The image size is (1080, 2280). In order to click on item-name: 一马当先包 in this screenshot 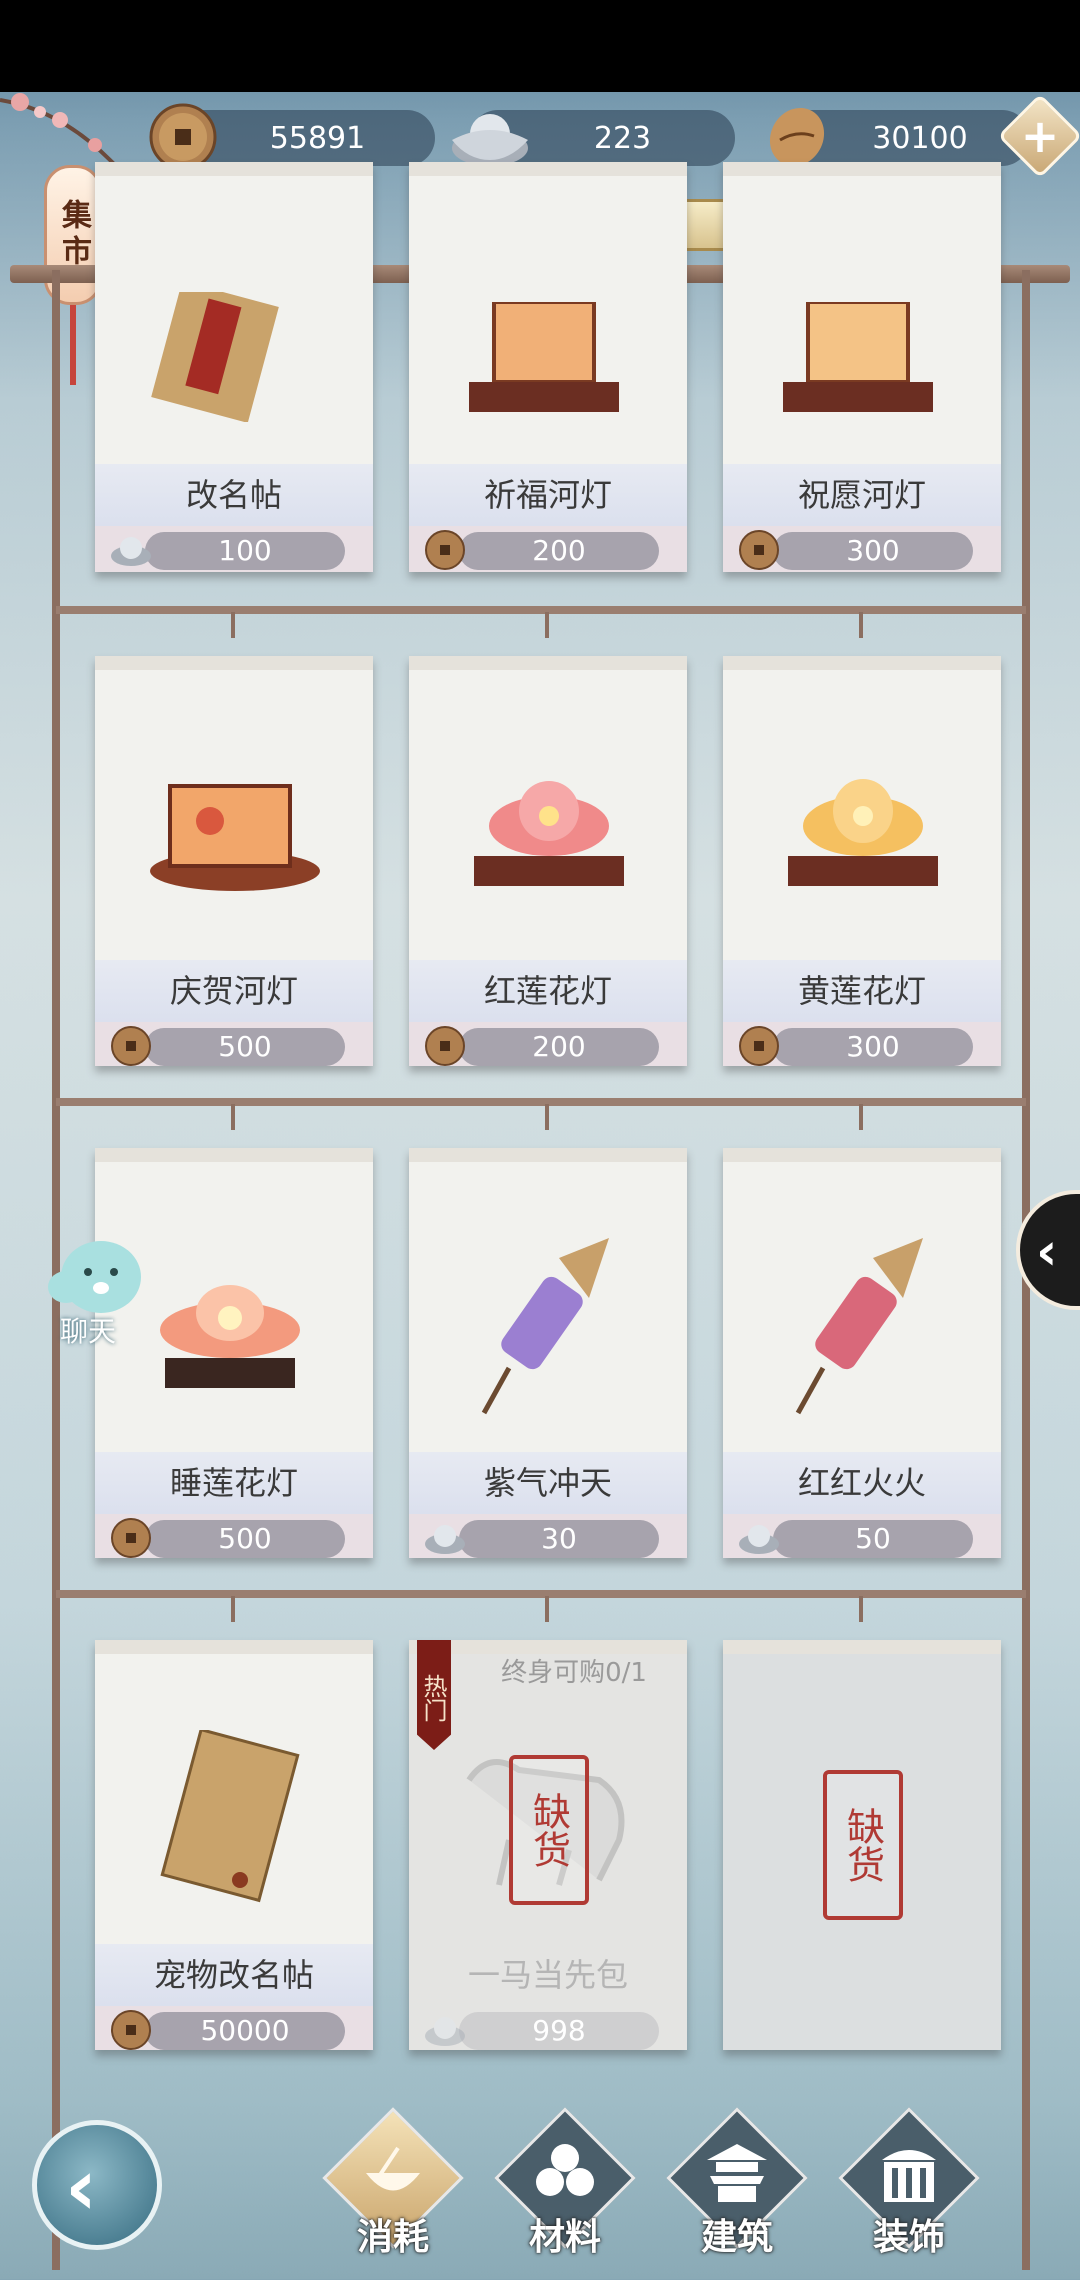, I will do `click(547, 1975)`.